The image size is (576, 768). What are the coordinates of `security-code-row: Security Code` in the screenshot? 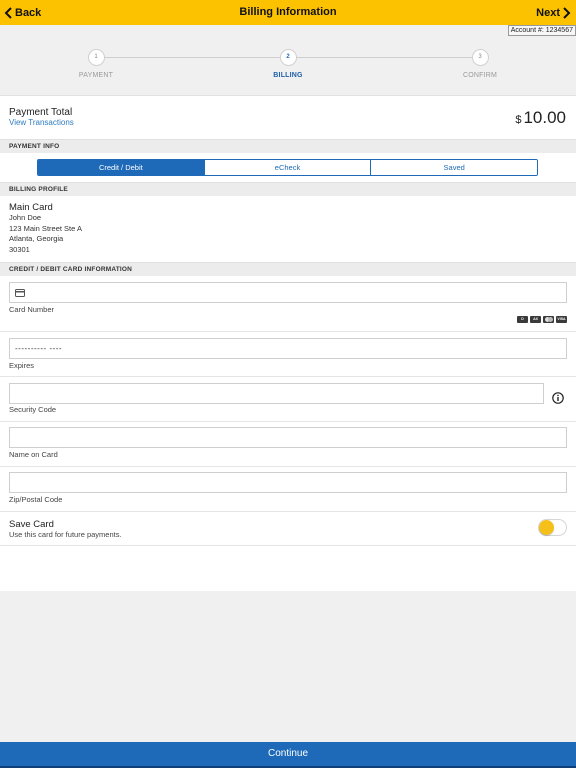 It's located at (288, 399).